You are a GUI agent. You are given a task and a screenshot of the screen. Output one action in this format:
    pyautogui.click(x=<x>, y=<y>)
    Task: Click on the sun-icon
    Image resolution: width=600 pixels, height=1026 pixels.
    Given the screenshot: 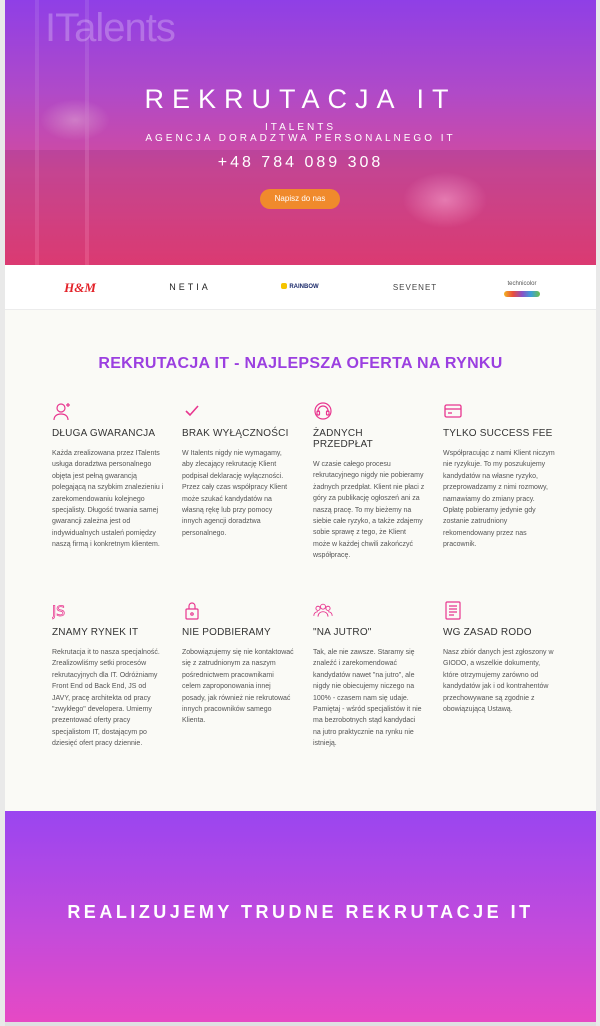 What is the action you would take?
    pyautogui.click(x=284, y=286)
    